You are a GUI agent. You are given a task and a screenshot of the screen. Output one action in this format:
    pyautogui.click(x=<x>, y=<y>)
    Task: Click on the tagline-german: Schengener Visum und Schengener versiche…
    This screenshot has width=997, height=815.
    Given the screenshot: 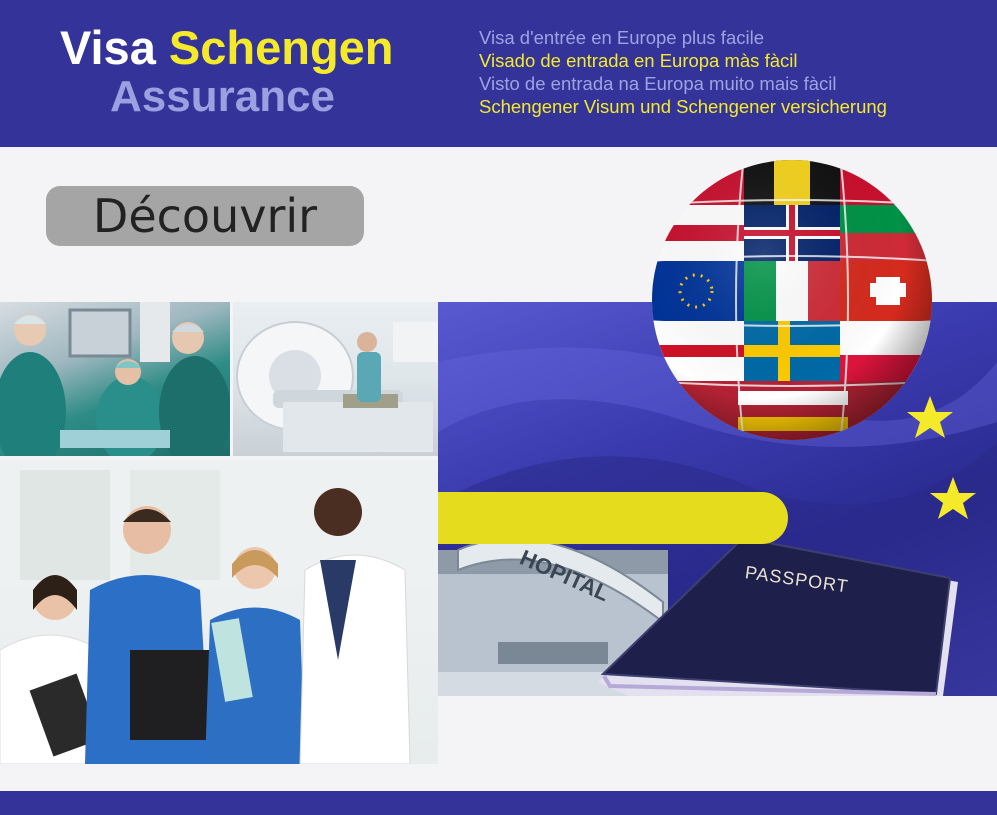 What is the action you would take?
    pyautogui.click(x=683, y=106)
    